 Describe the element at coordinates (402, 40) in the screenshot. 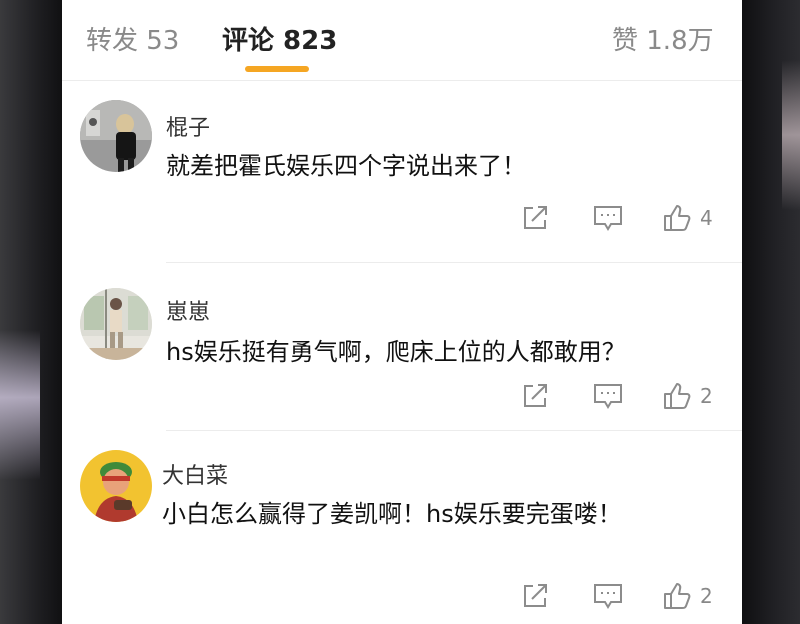

I see `tab-bar: 转发 53 评论 823 赞 1.8万` at that location.